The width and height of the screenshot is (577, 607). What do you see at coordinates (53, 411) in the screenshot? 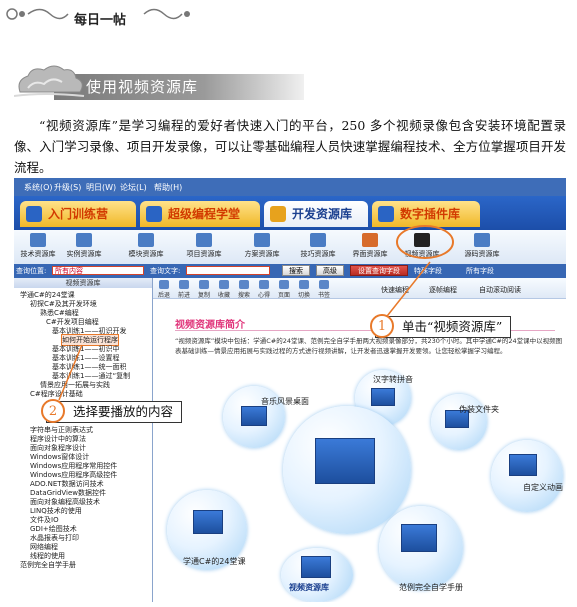
I see `callout-number: 2` at bounding box center [53, 411].